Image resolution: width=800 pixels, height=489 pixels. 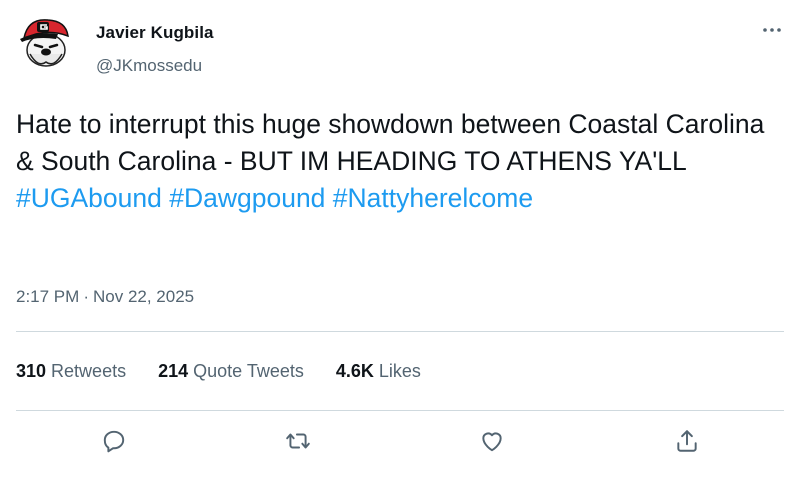 I want to click on tweet-time: 2:17 PM, so click(x=48, y=296).